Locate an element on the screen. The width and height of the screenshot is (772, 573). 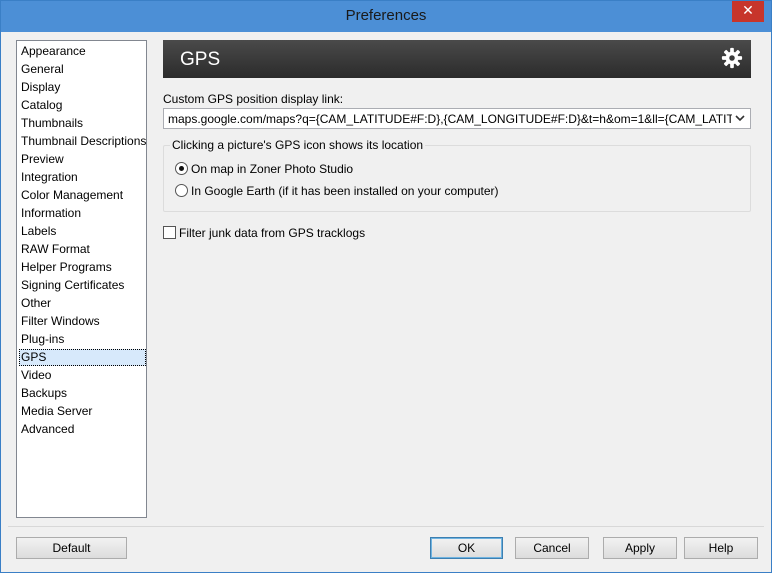
chevron-down-icon is located at coordinates (740, 118).